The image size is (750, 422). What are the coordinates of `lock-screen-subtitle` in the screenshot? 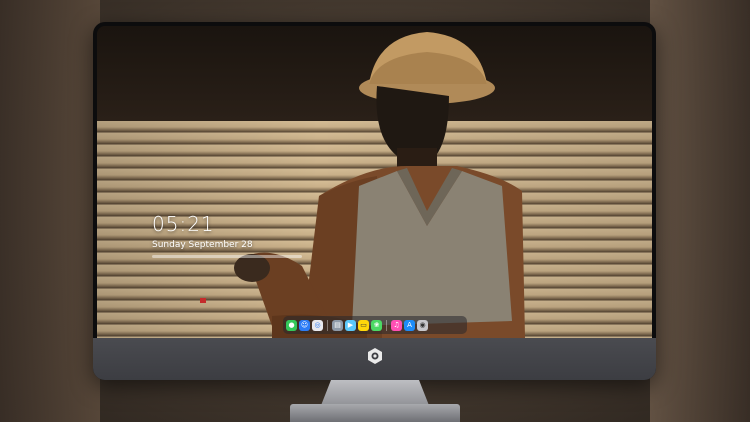 It's located at (227, 256).